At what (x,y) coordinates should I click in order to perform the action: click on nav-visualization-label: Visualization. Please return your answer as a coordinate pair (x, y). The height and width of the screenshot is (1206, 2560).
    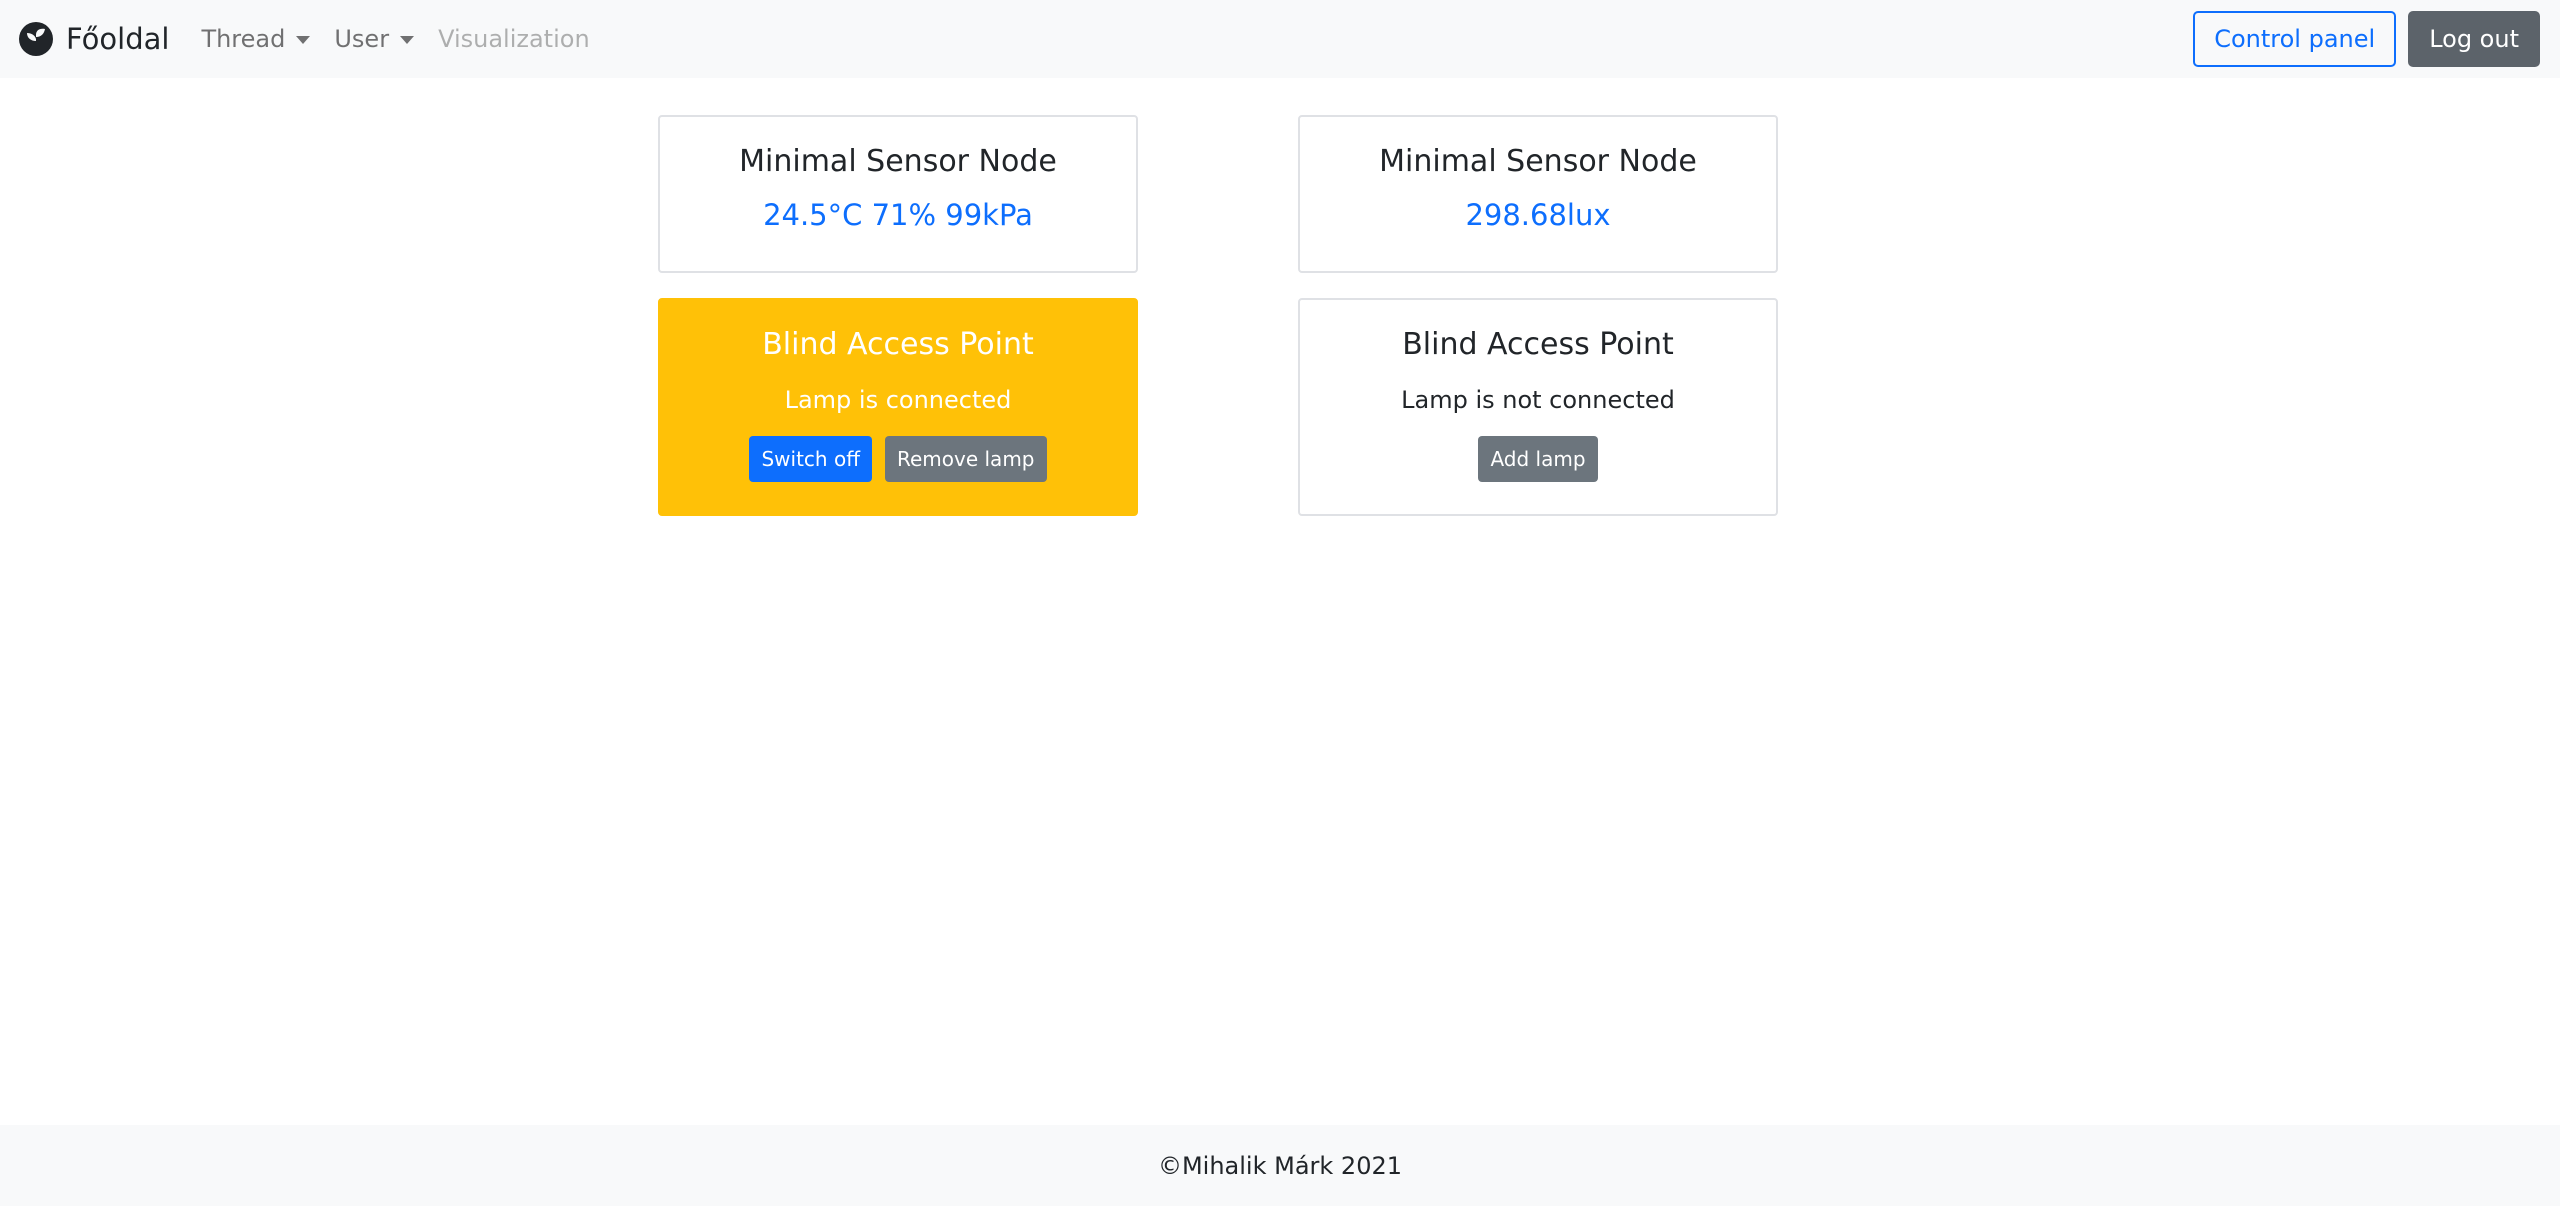
    Looking at the image, I should click on (514, 39).